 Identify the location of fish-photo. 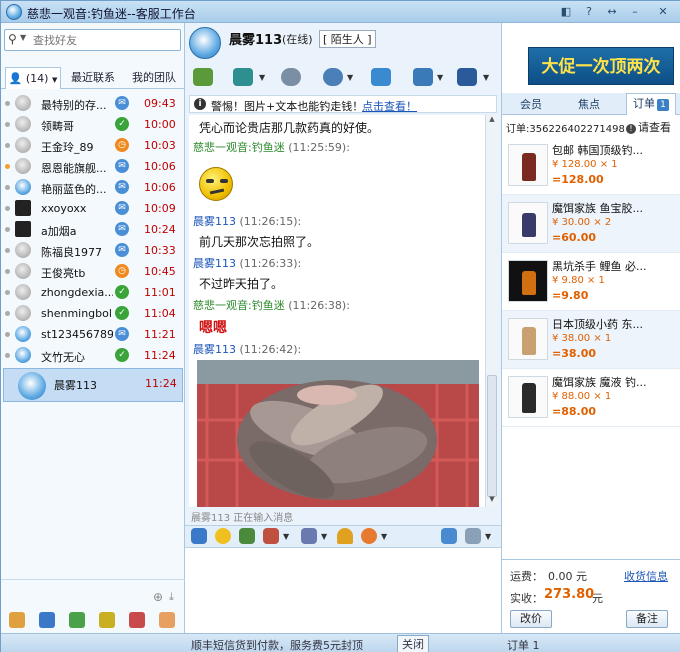
(338, 433).